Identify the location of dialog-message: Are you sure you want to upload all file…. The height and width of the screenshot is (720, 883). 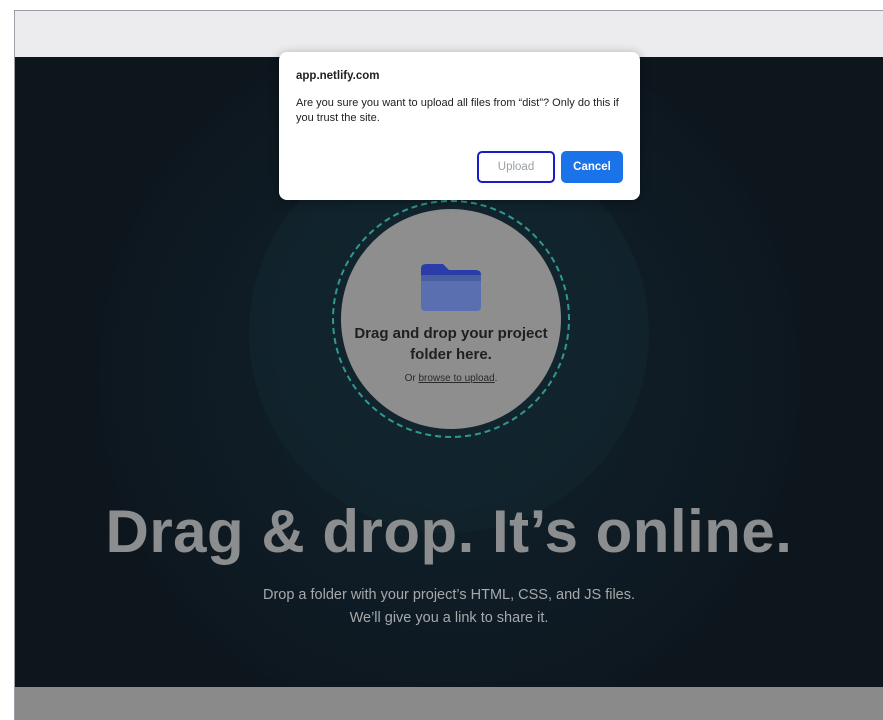
(457, 110).